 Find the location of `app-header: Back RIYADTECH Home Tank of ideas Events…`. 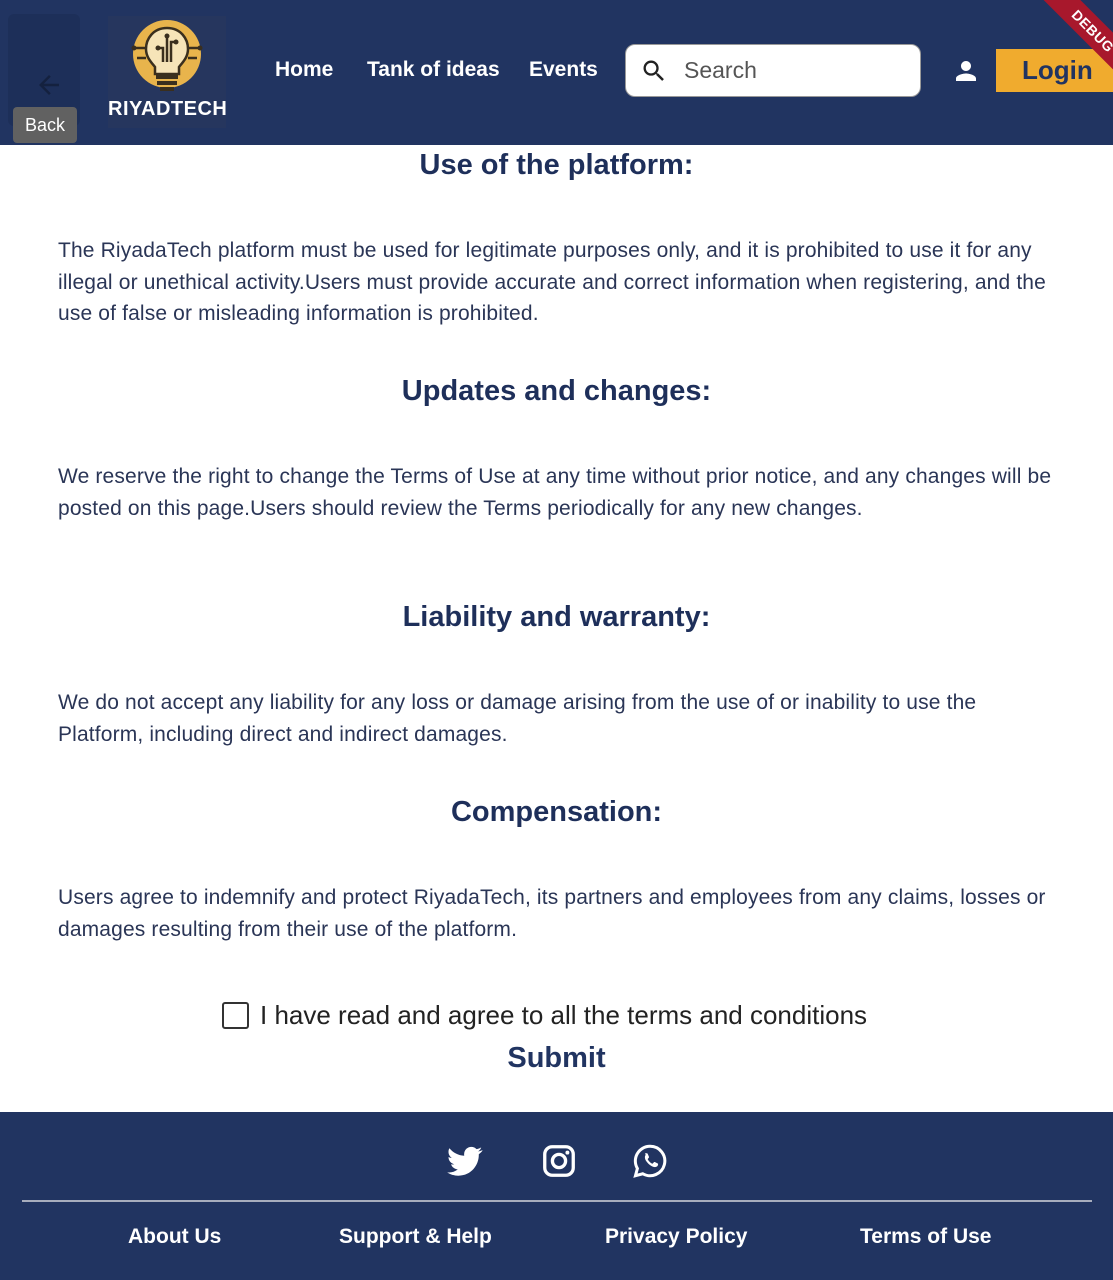

app-header: Back RIYADTECH Home Tank of ideas Events… is located at coordinates (556, 72).